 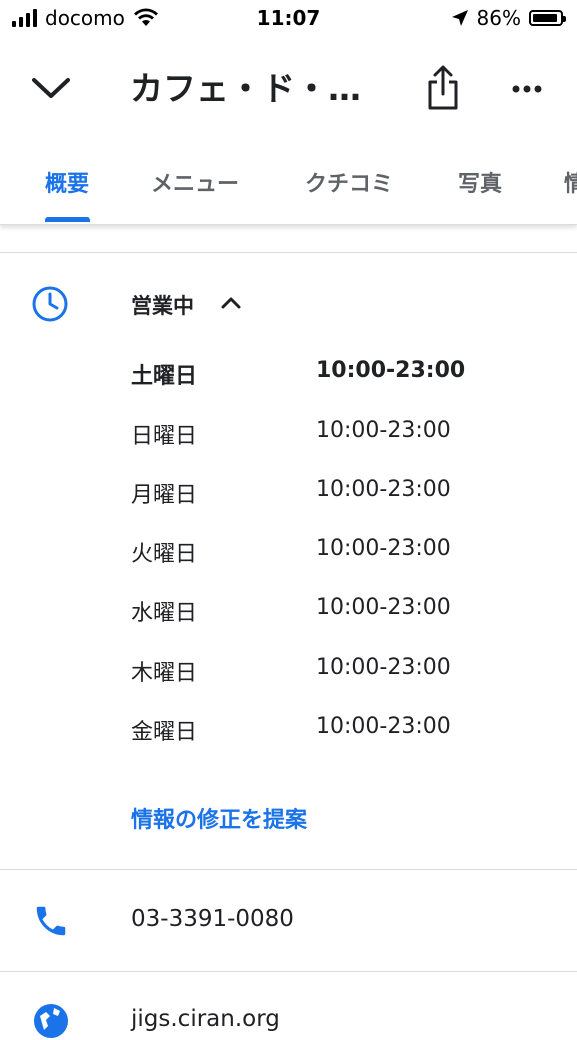 What do you see at coordinates (288, 19) in the screenshot?
I see `status-bar: docomo 11:07 86%` at bounding box center [288, 19].